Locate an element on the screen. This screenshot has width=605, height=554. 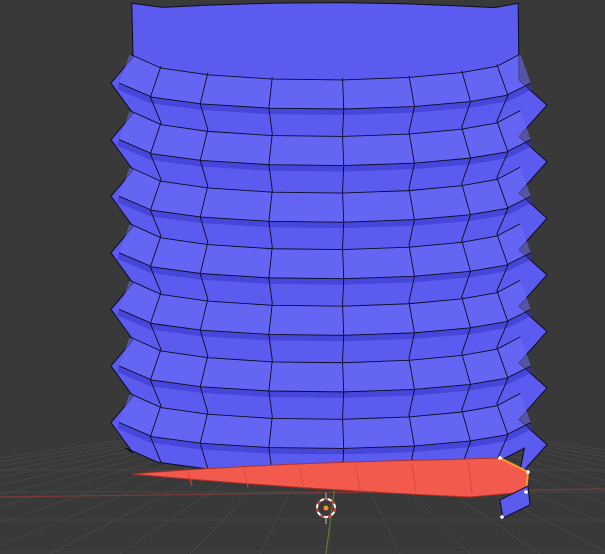
cursor-center is located at coordinates (326, 508).